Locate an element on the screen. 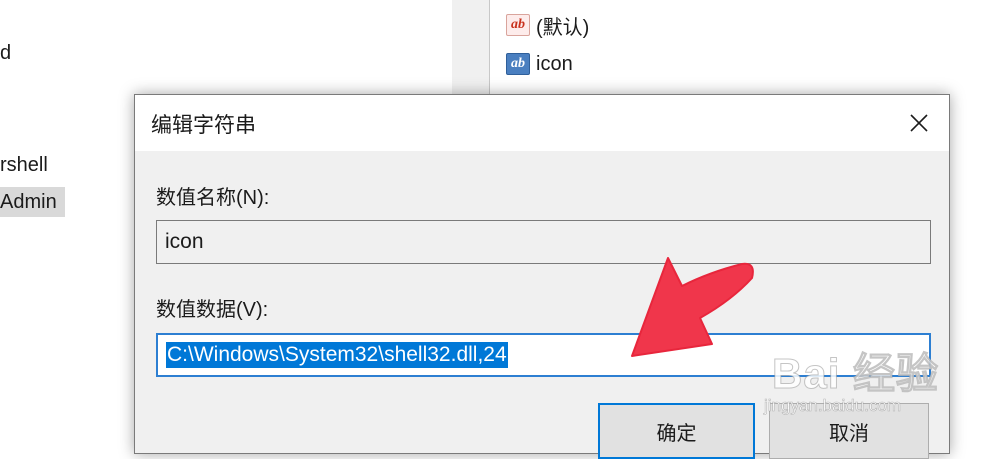 The image size is (1000, 459). value-data-input: C:\Windows\System32\shell32.dll,24 is located at coordinates (543, 355).